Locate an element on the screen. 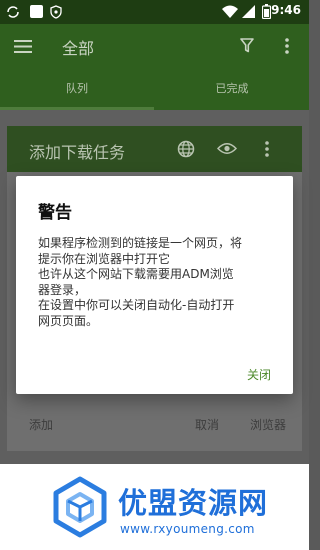  square-icon is located at coordinates (36, 11).